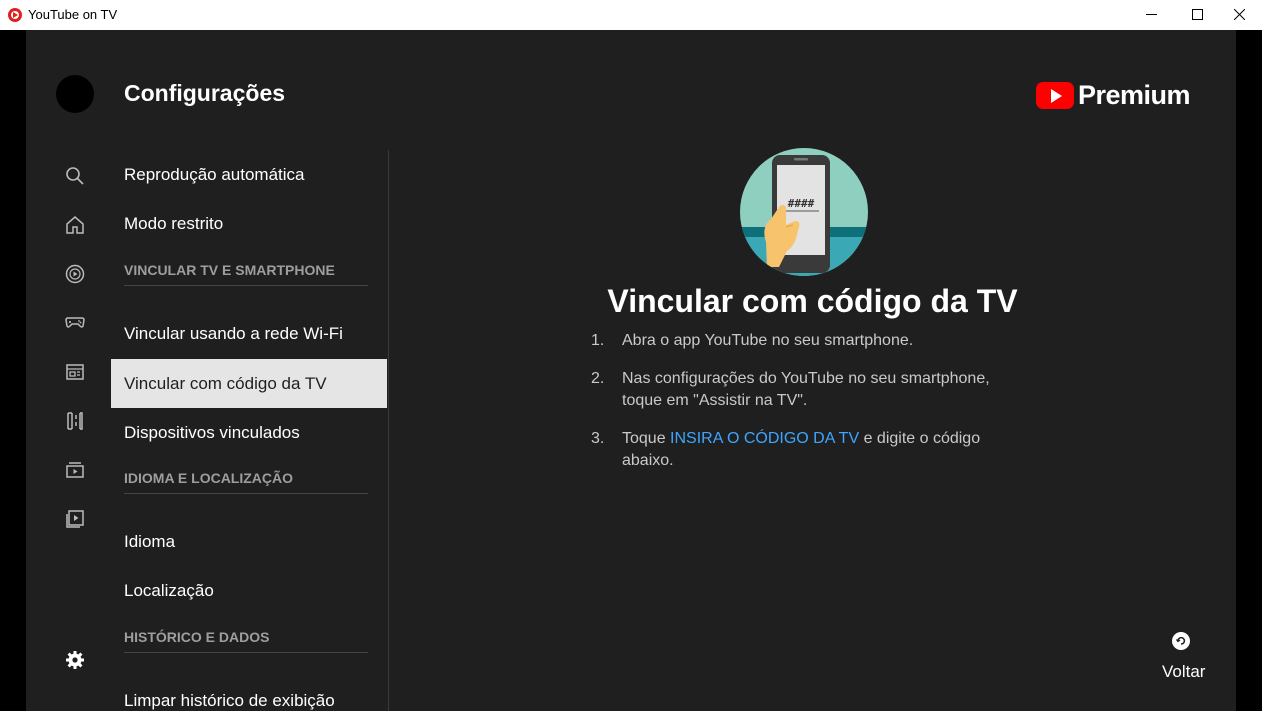  I want to click on phone-code-text: ####, so click(801, 203).